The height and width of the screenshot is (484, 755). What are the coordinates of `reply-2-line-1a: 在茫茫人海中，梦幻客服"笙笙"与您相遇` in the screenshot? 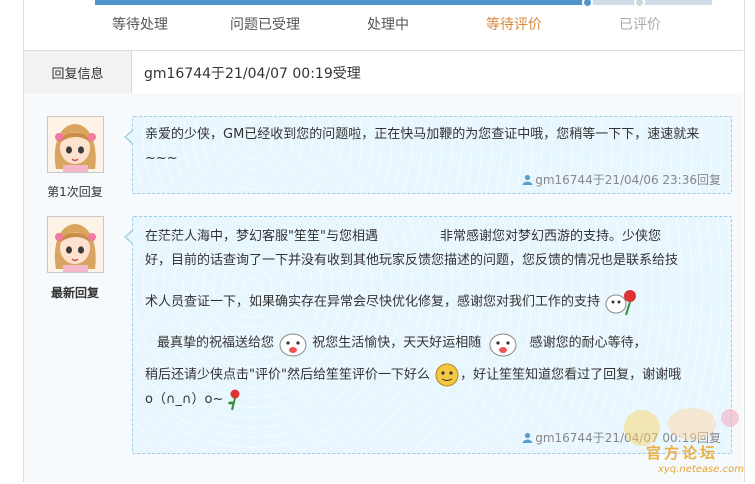 It's located at (261, 236).